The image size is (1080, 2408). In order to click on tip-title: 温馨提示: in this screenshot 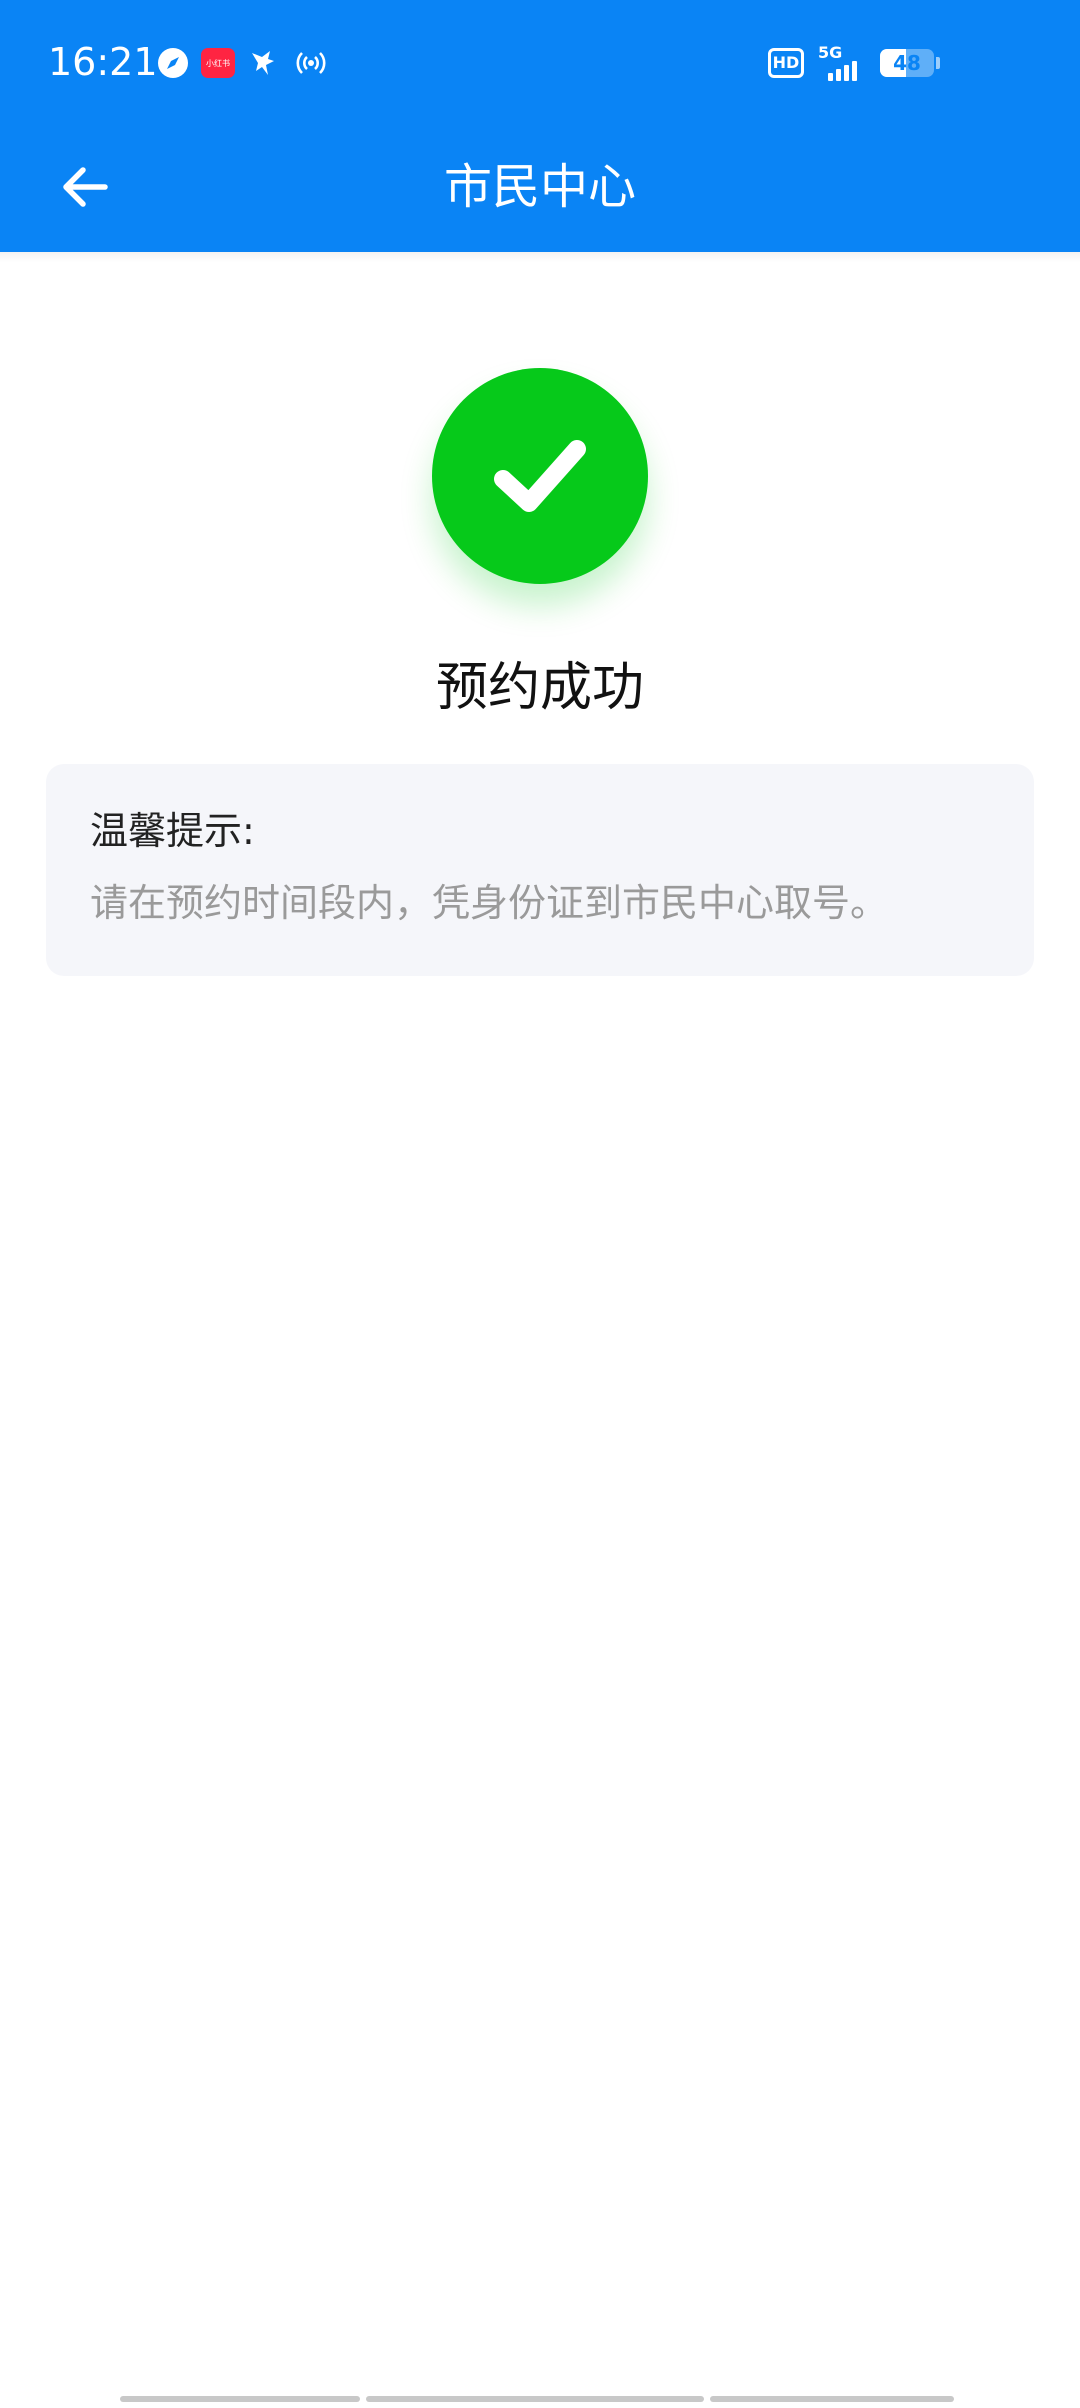, I will do `click(172, 831)`.